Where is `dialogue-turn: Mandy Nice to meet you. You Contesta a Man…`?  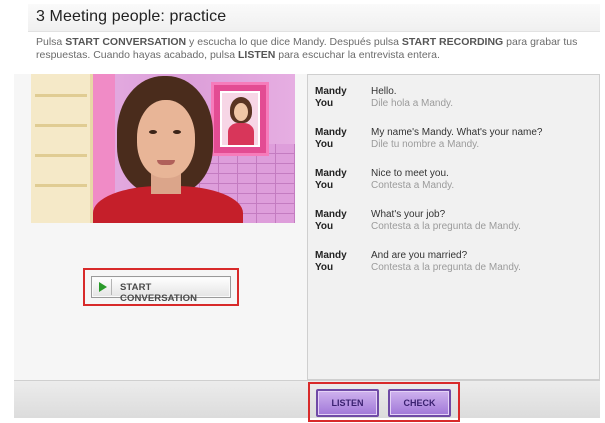
dialogue-turn: Mandy Nice to meet you. You Contesta a Man… is located at coordinates (455, 188).